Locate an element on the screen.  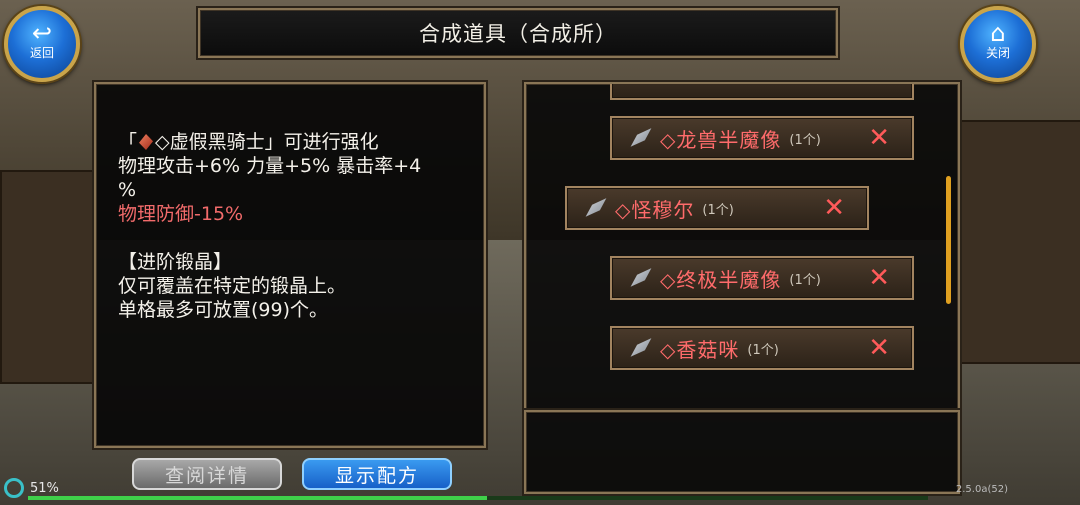
background-shelf-right is located at coordinates (1020, 242).